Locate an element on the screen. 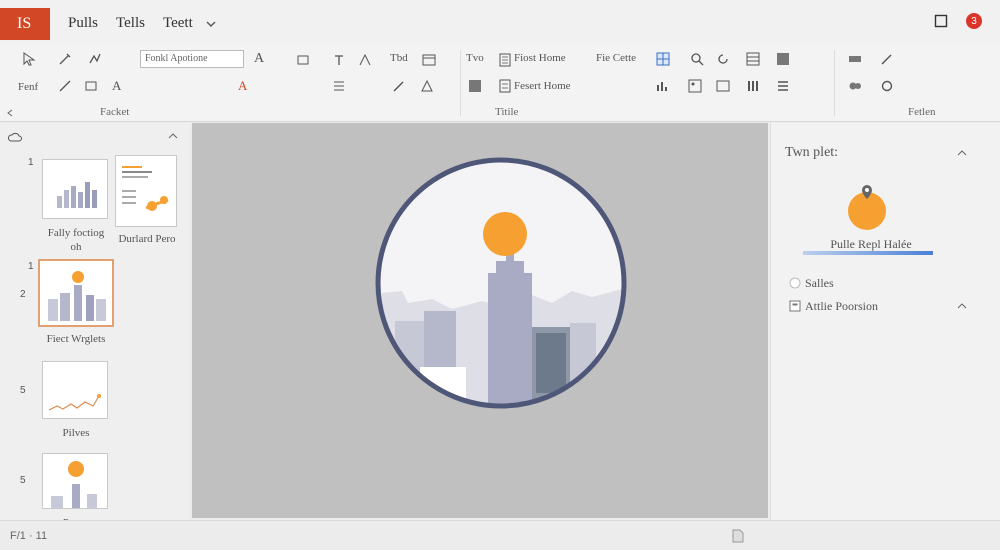 The height and width of the screenshot is (550, 1000). select-arrow-icon is located at coordinates (29, 59).